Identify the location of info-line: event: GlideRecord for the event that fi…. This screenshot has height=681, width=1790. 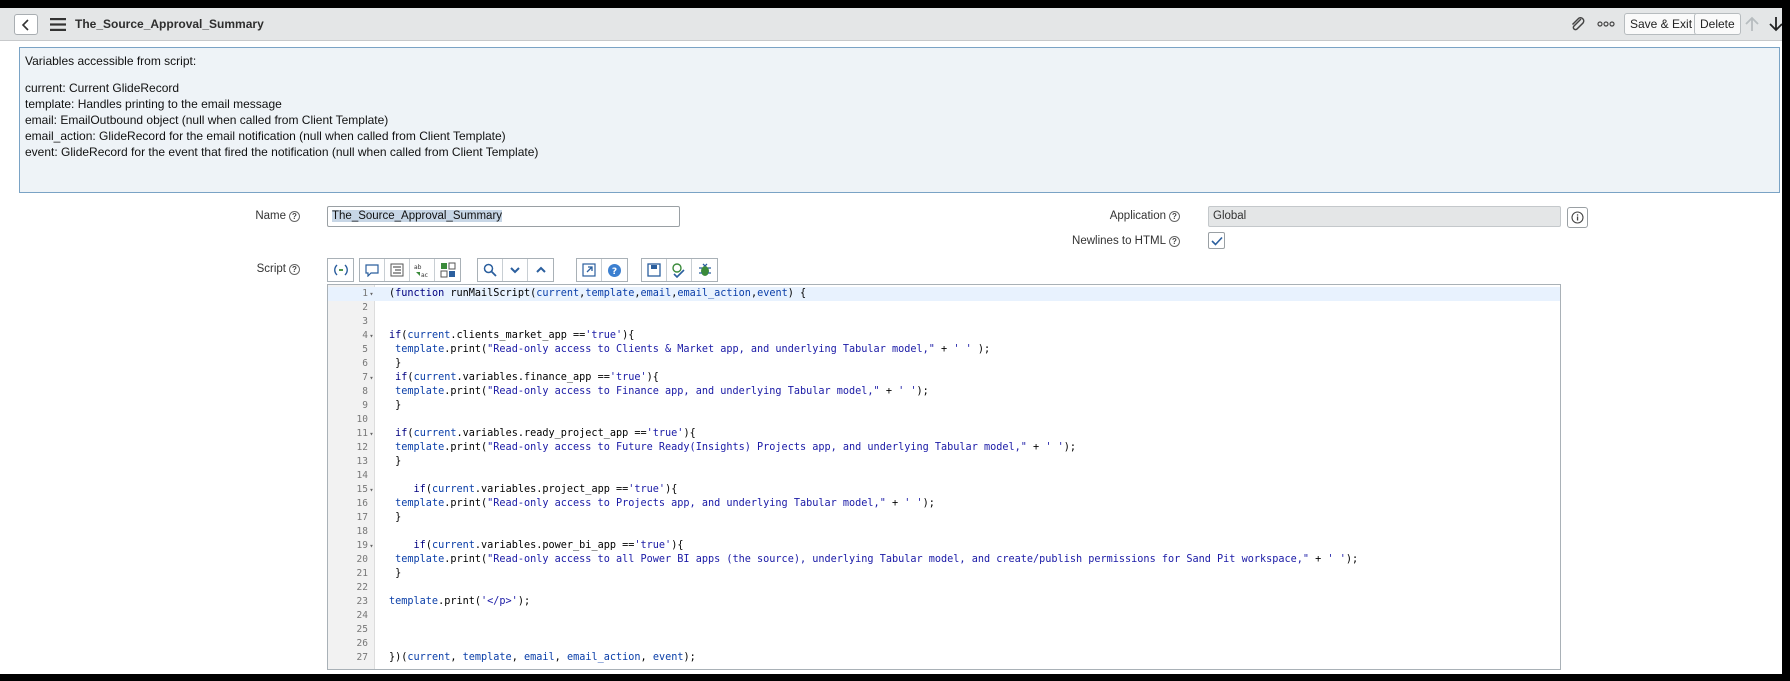
(282, 152).